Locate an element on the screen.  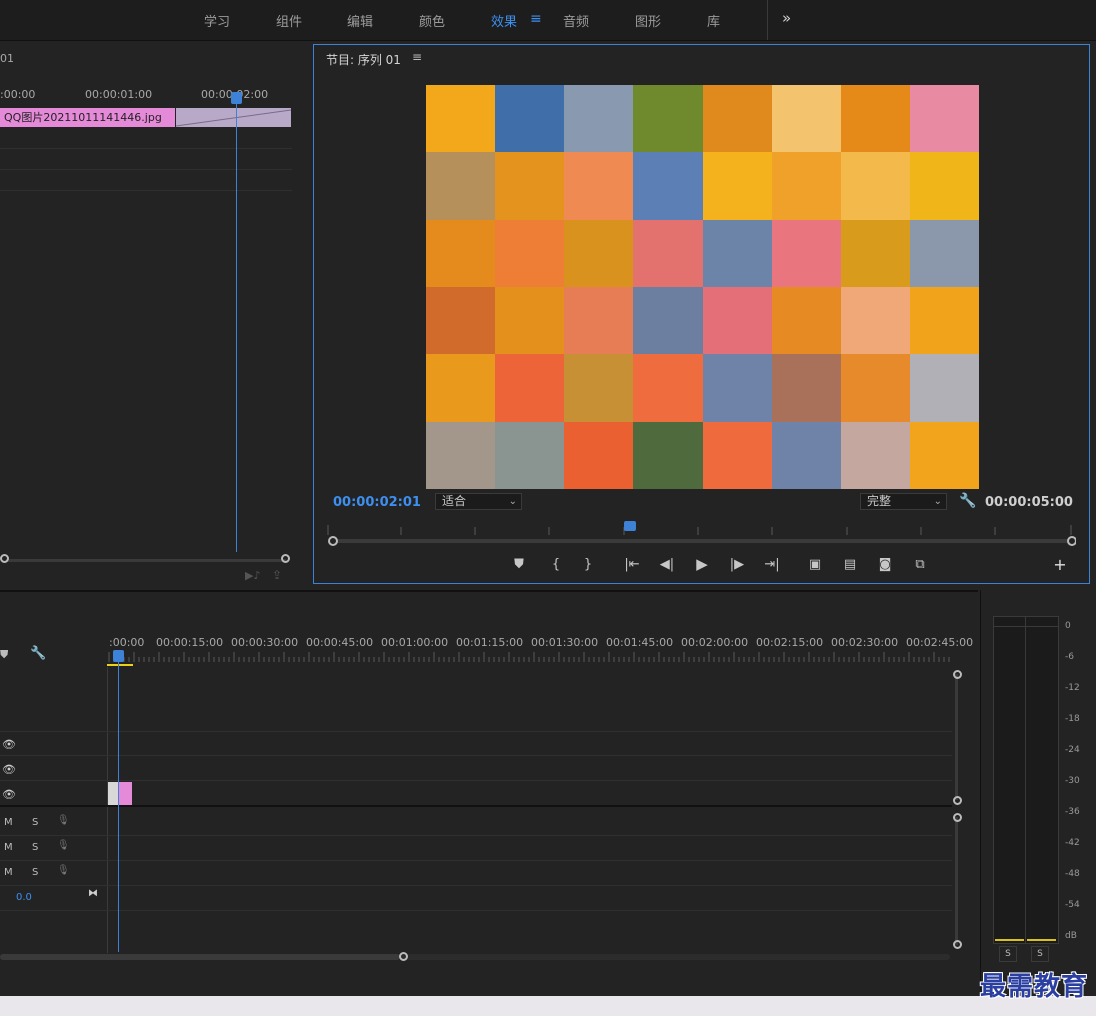
quality-value: 完整 is located at coordinates (879, 501).